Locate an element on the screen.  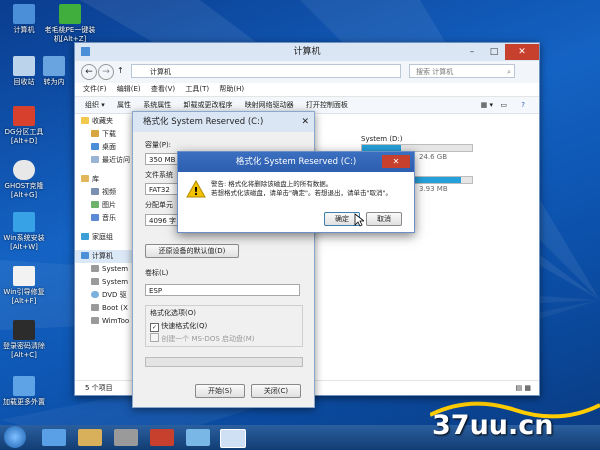
capacity-label: 容量(P): is located at coordinates (158, 145).